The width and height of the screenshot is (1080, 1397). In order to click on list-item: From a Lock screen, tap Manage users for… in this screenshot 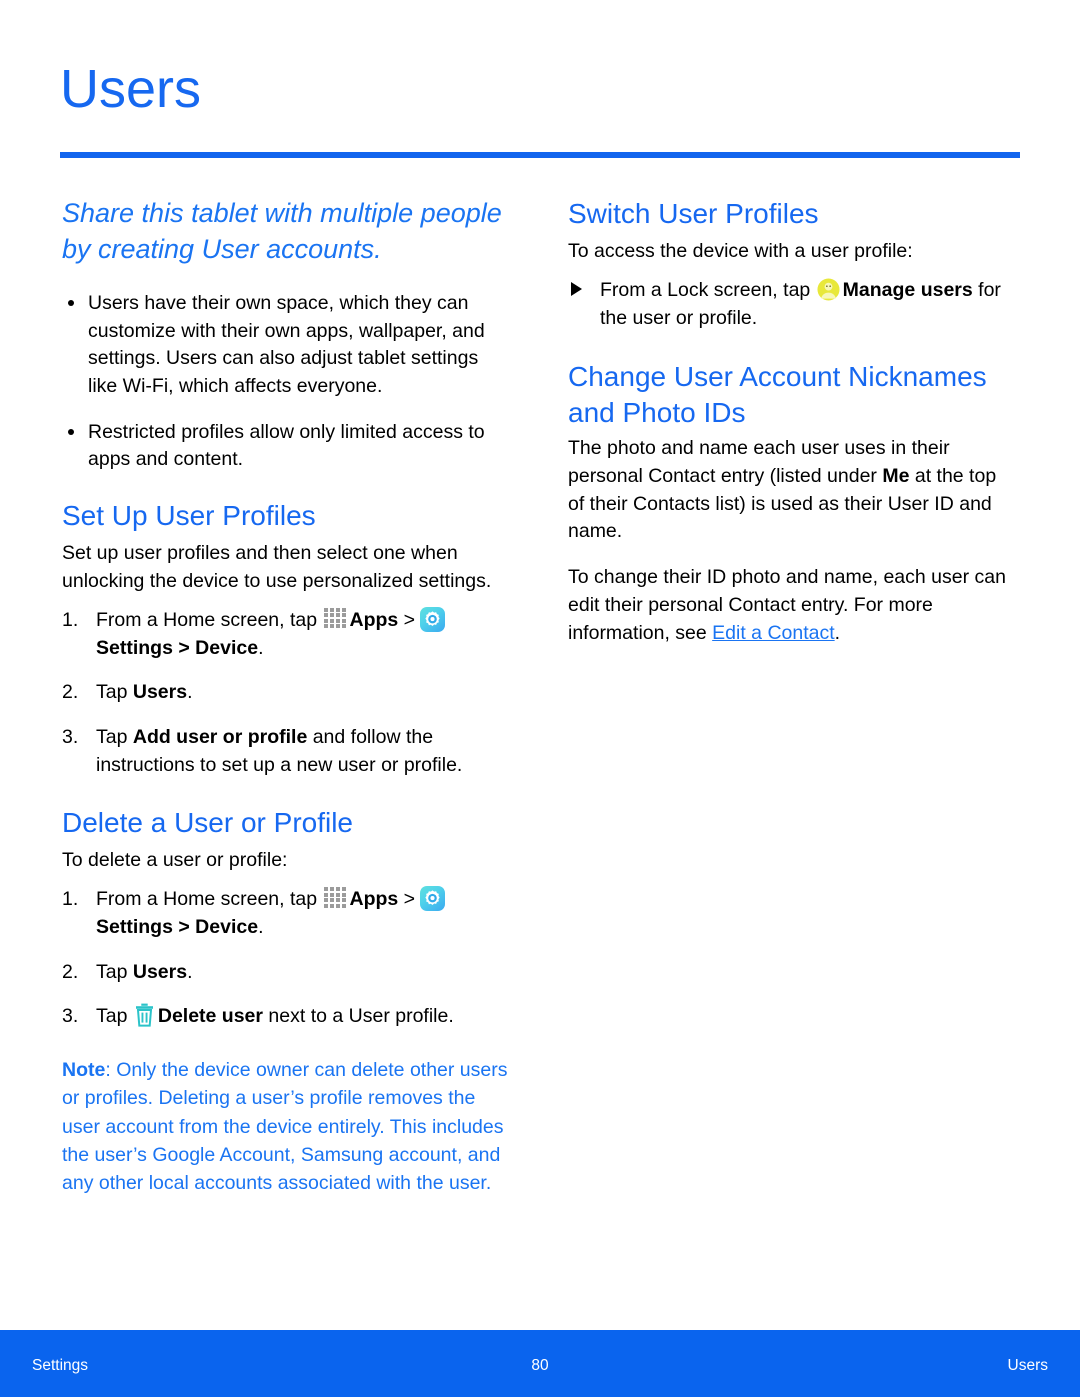, I will do `click(791, 304)`.